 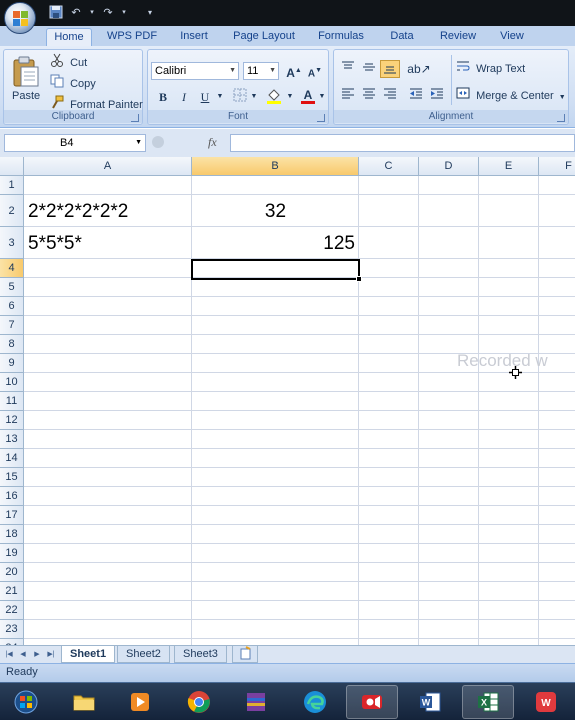 What do you see at coordinates (509, 166) in the screenshot?
I see `column-header-e: E` at bounding box center [509, 166].